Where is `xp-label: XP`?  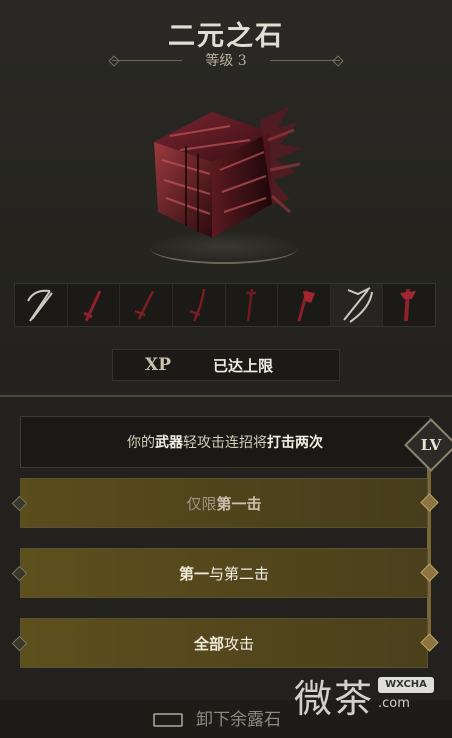 xp-label: XP is located at coordinates (158, 365).